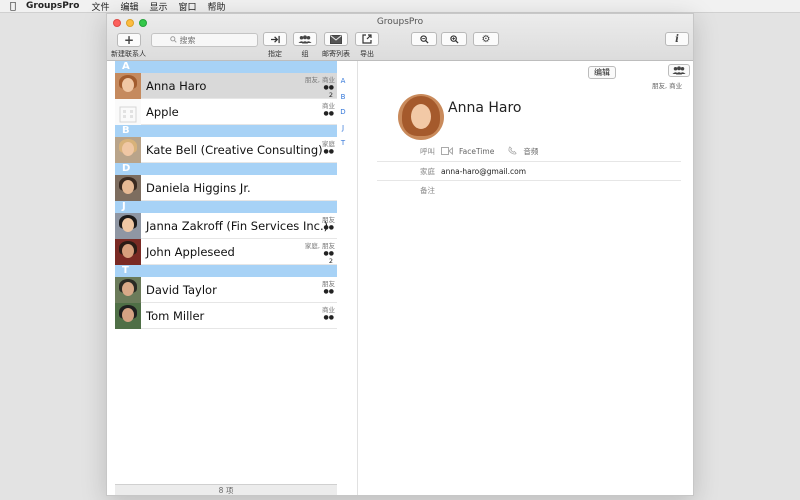 The height and width of the screenshot is (500, 800). What do you see at coordinates (226, 111) in the screenshot?
I see `contact-row-apple: Apple 商业 ●●` at bounding box center [226, 111].